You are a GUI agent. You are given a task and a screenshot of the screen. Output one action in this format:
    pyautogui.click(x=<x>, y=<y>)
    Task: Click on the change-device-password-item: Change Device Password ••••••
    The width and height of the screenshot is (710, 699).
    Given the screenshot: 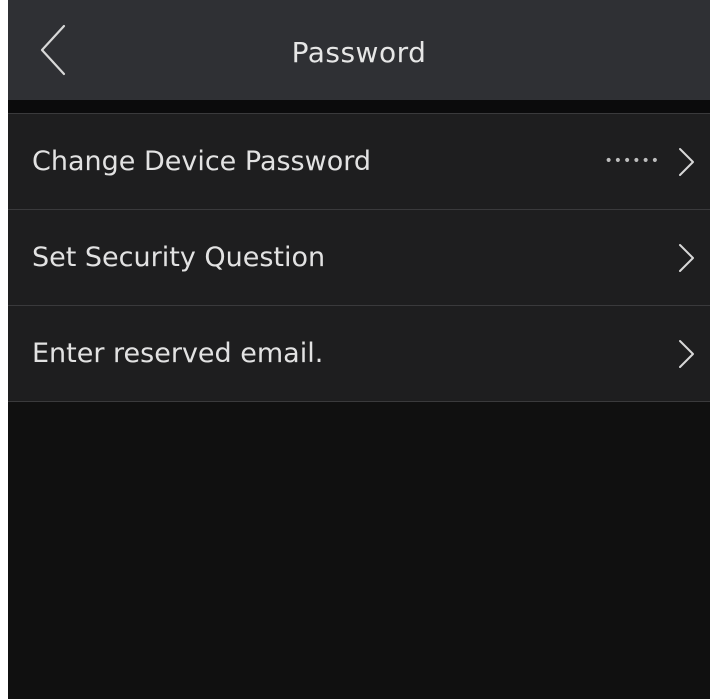 What is the action you would take?
    pyautogui.click(x=359, y=161)
    